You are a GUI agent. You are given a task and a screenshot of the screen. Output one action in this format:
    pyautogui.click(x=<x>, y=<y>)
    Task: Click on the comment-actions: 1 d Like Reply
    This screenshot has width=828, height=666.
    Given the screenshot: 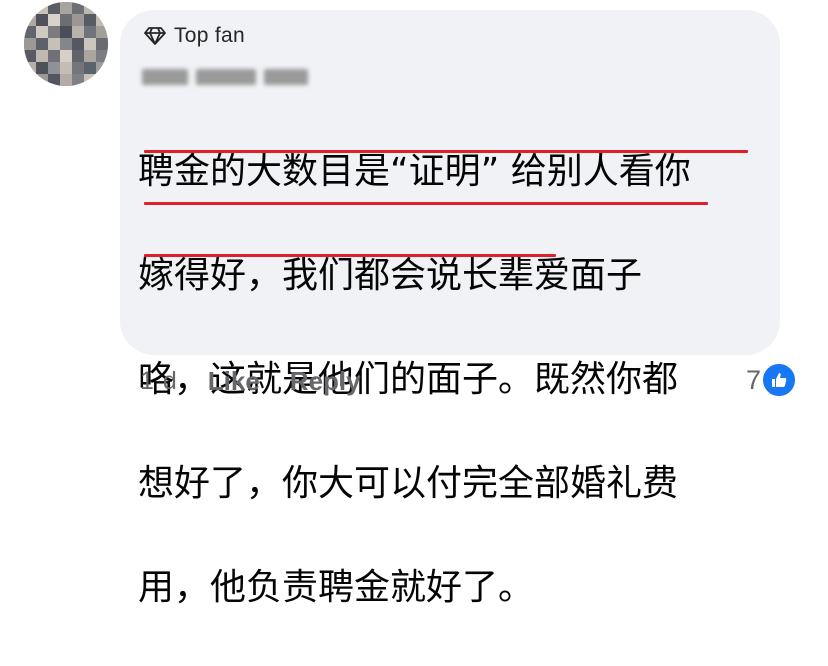 What is the action you would take?
    pyautogui.click(x=250, y=381)
    